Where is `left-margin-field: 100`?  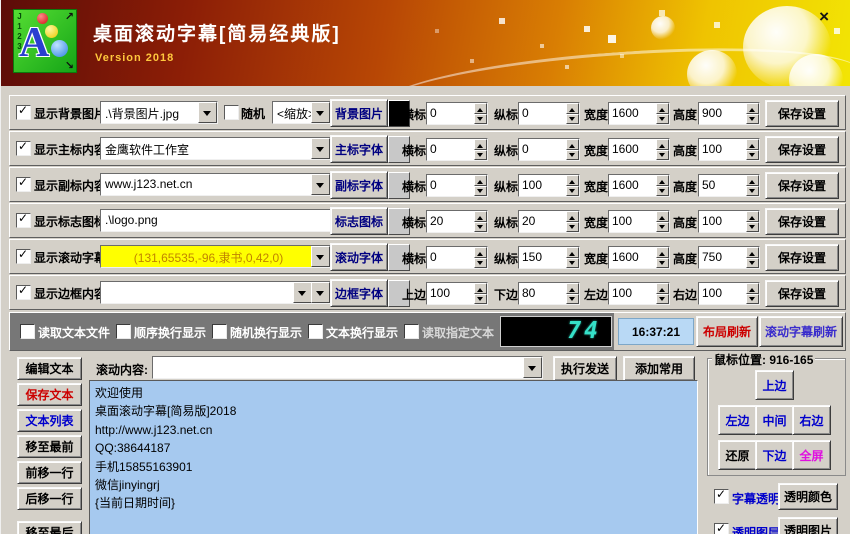
left-margin-field: 100 is located at coordinates (639, 293).